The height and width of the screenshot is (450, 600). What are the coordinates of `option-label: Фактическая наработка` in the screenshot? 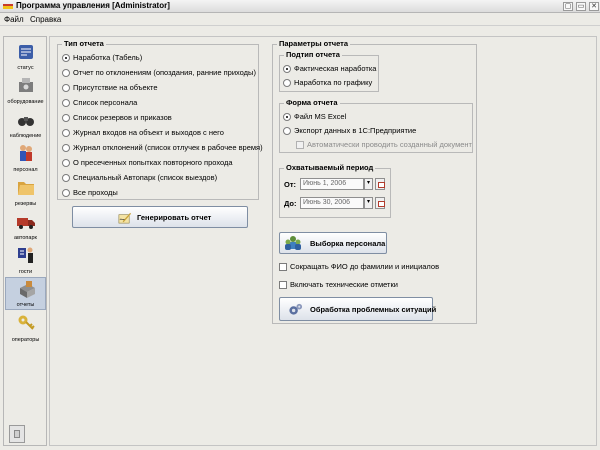 It's located at (335, 68).